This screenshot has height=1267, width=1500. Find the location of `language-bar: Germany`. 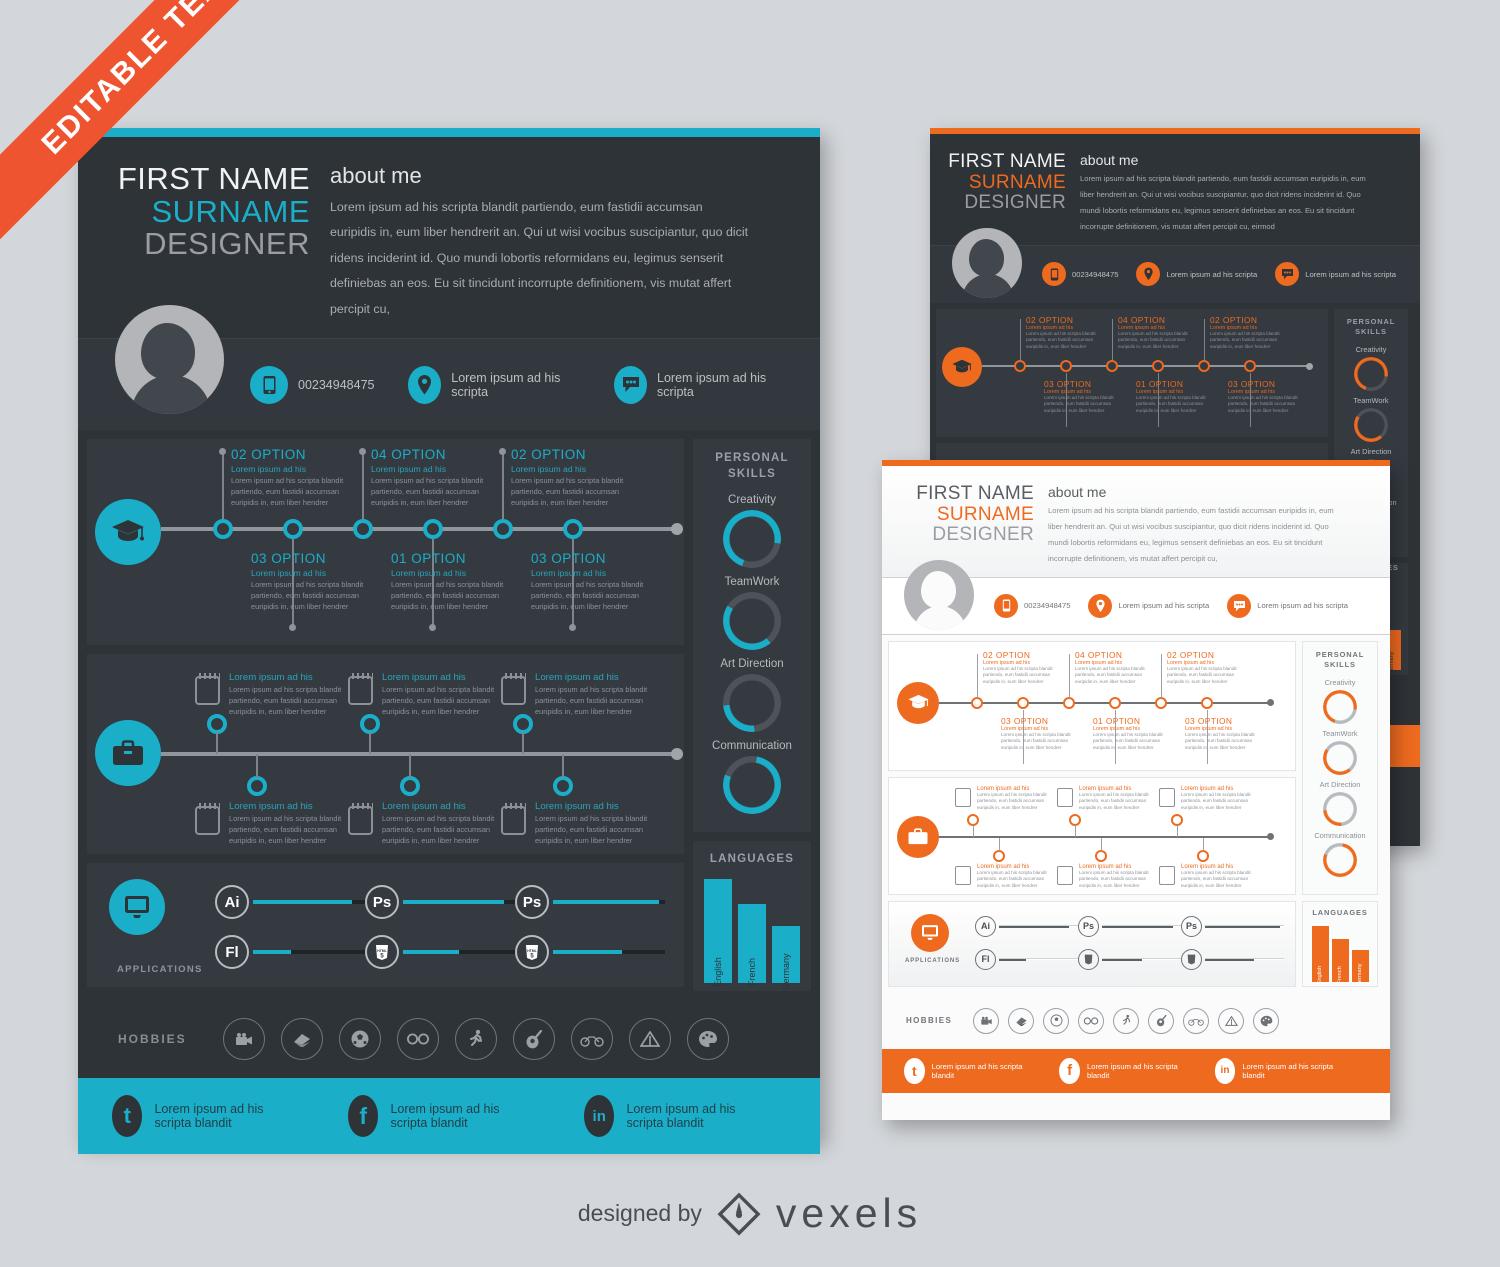

language-bar: Germany is located at coordinates (1360, 967).